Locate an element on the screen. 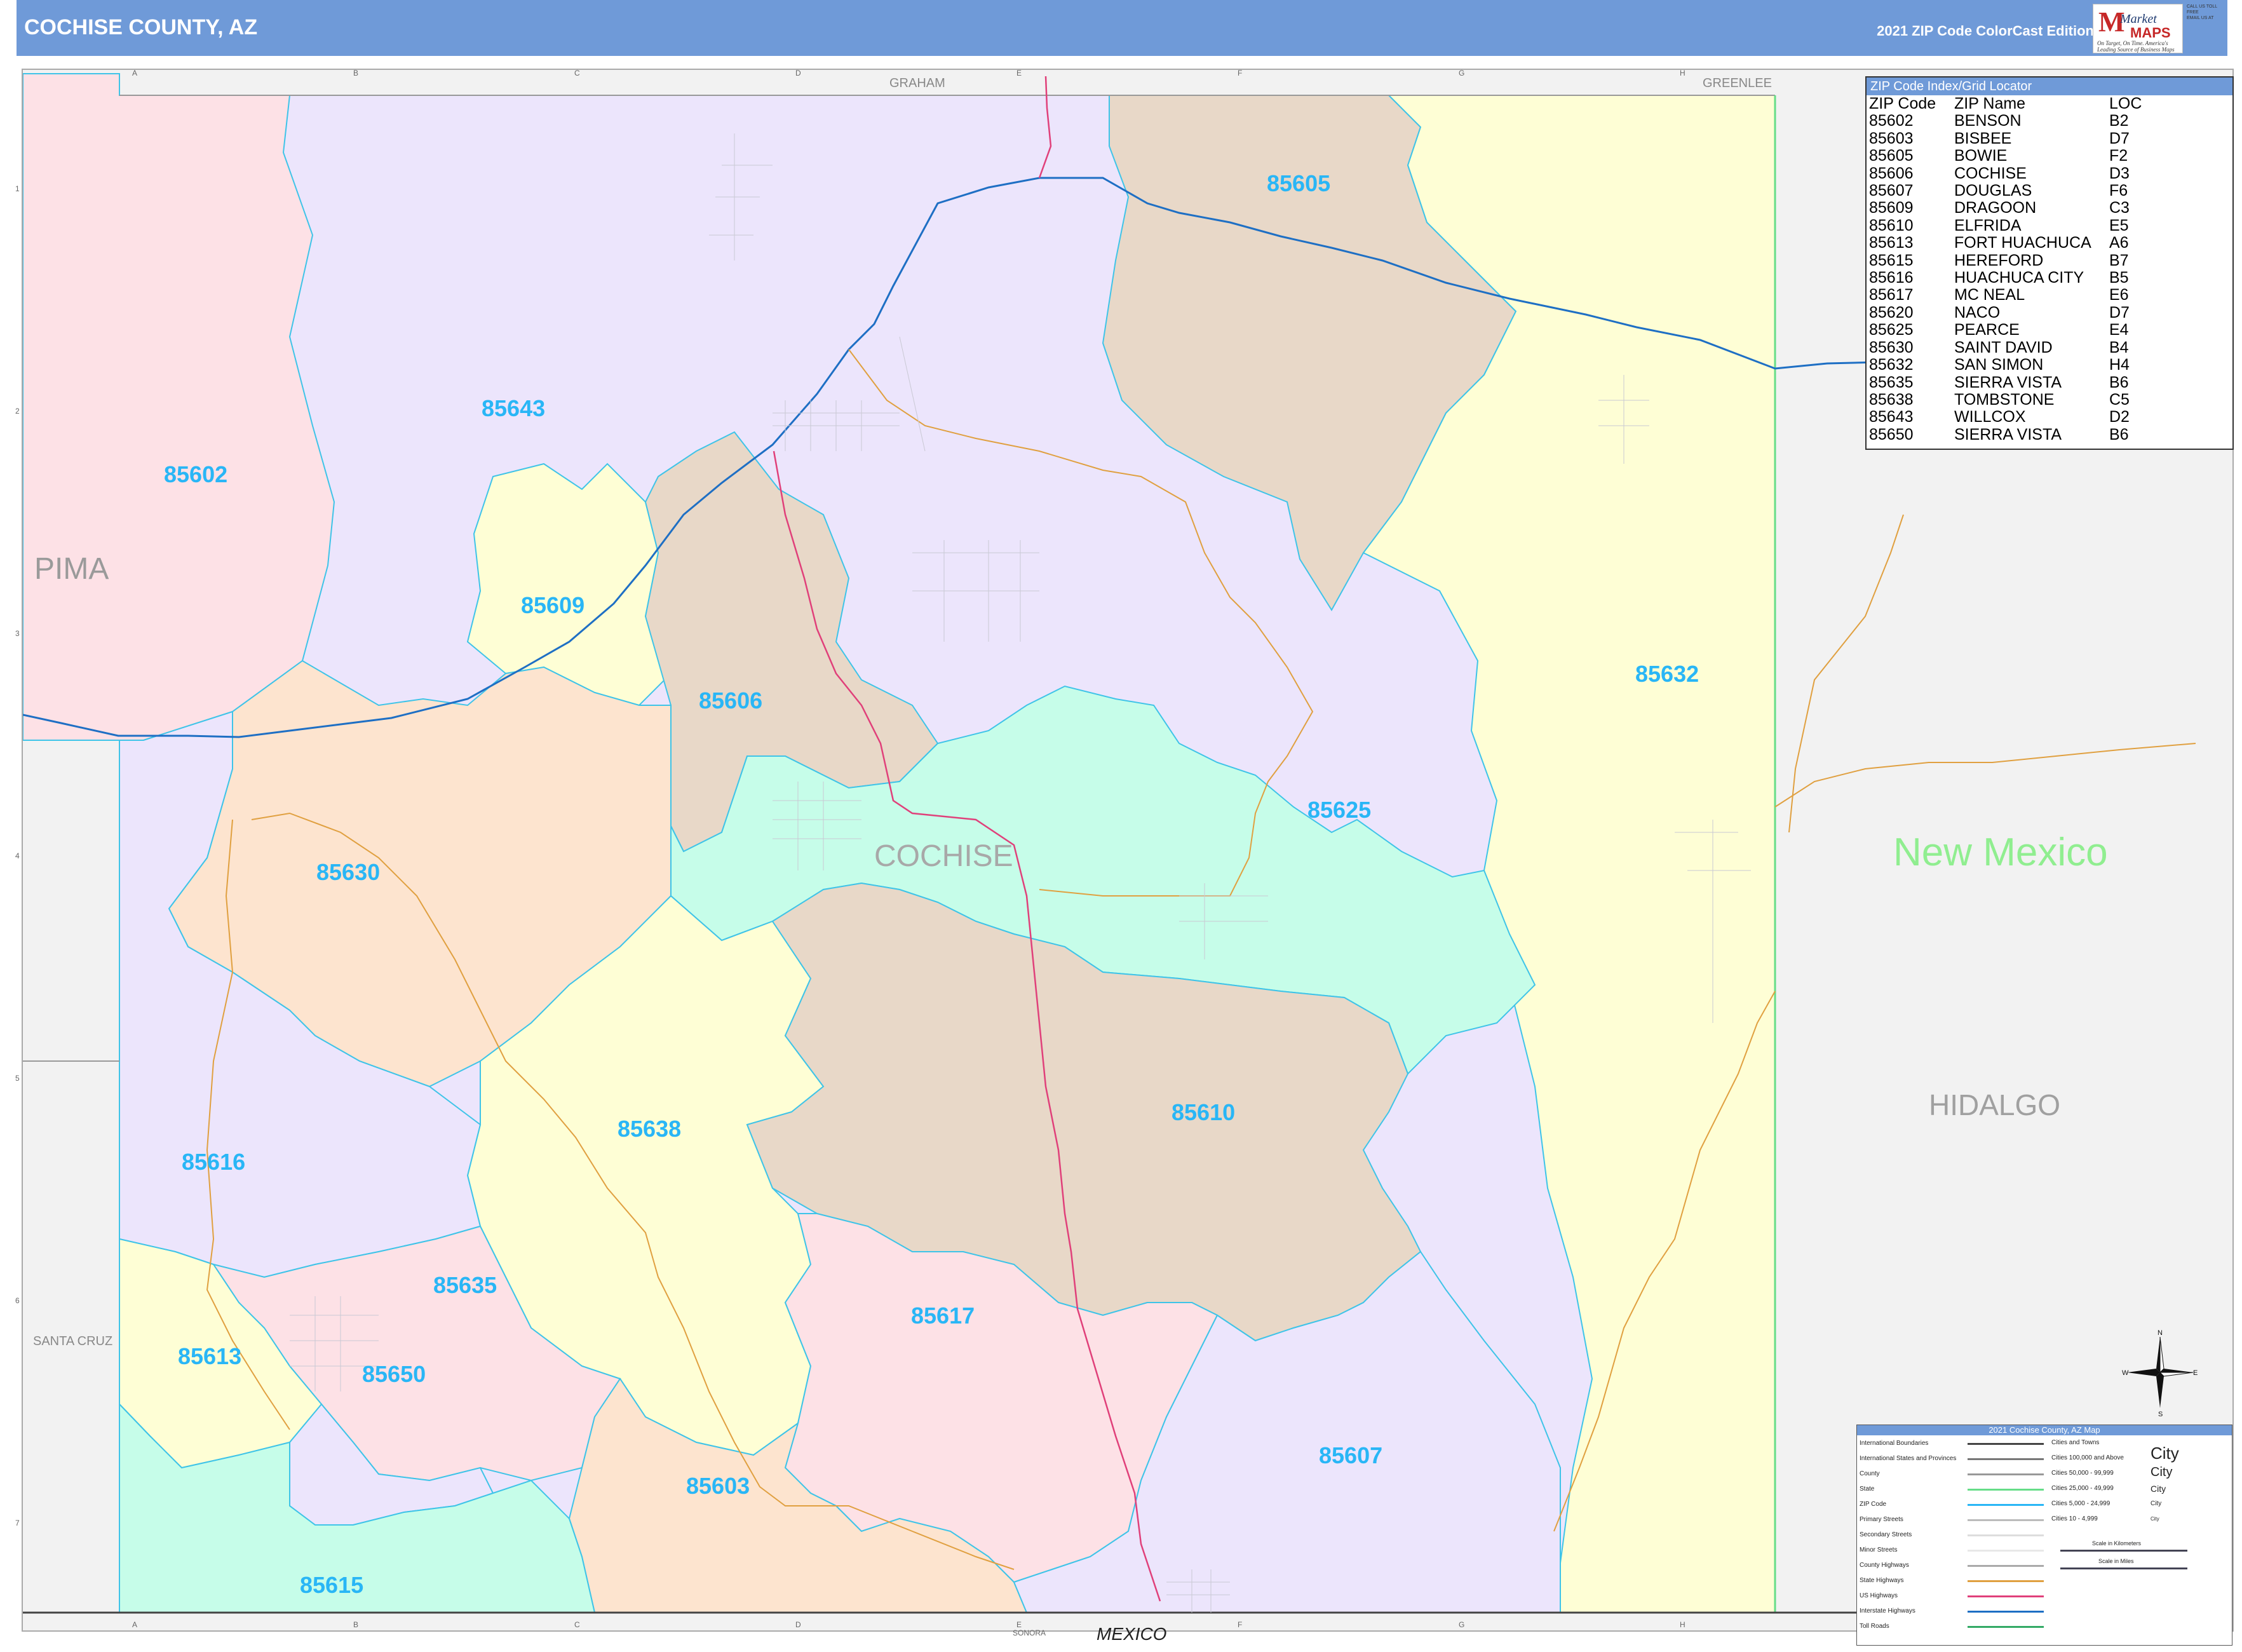 Image resolution: width=2242 pixels, height=1652 pixels. legend-city-range: Cities 25,000 - 49,999 is located at coordinates (2082, 1488).